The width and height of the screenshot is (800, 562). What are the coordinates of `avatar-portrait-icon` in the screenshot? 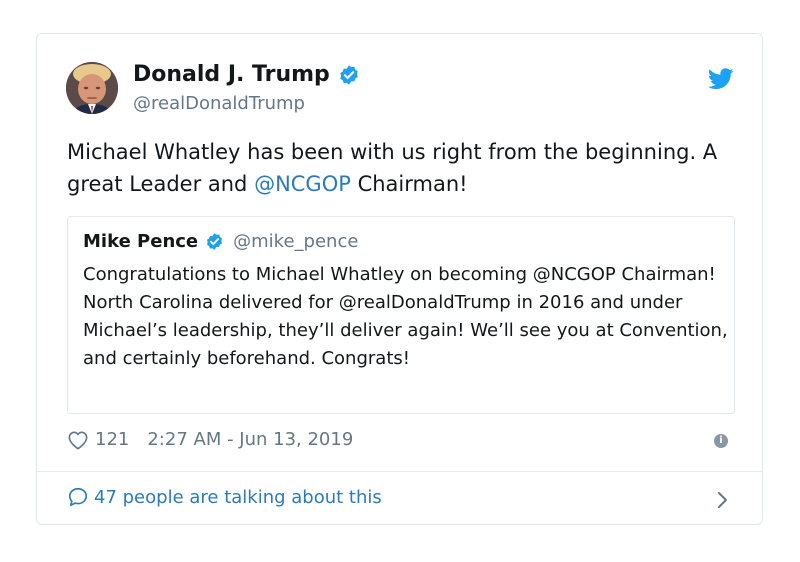 It's located at (92, 88).